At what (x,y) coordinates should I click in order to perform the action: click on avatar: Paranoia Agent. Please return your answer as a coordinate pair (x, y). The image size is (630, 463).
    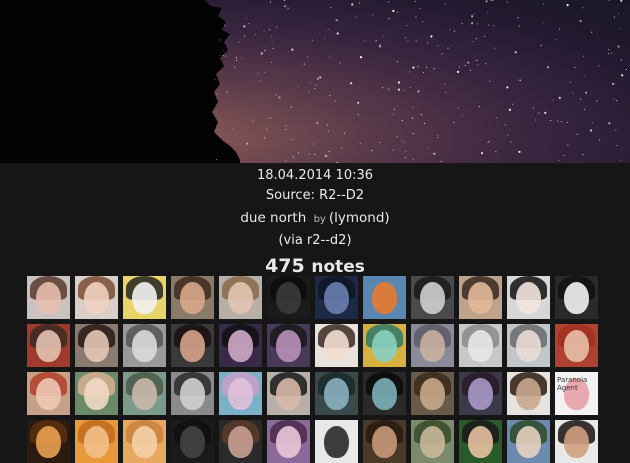
    Looking at the image, I should click on (576, 393).